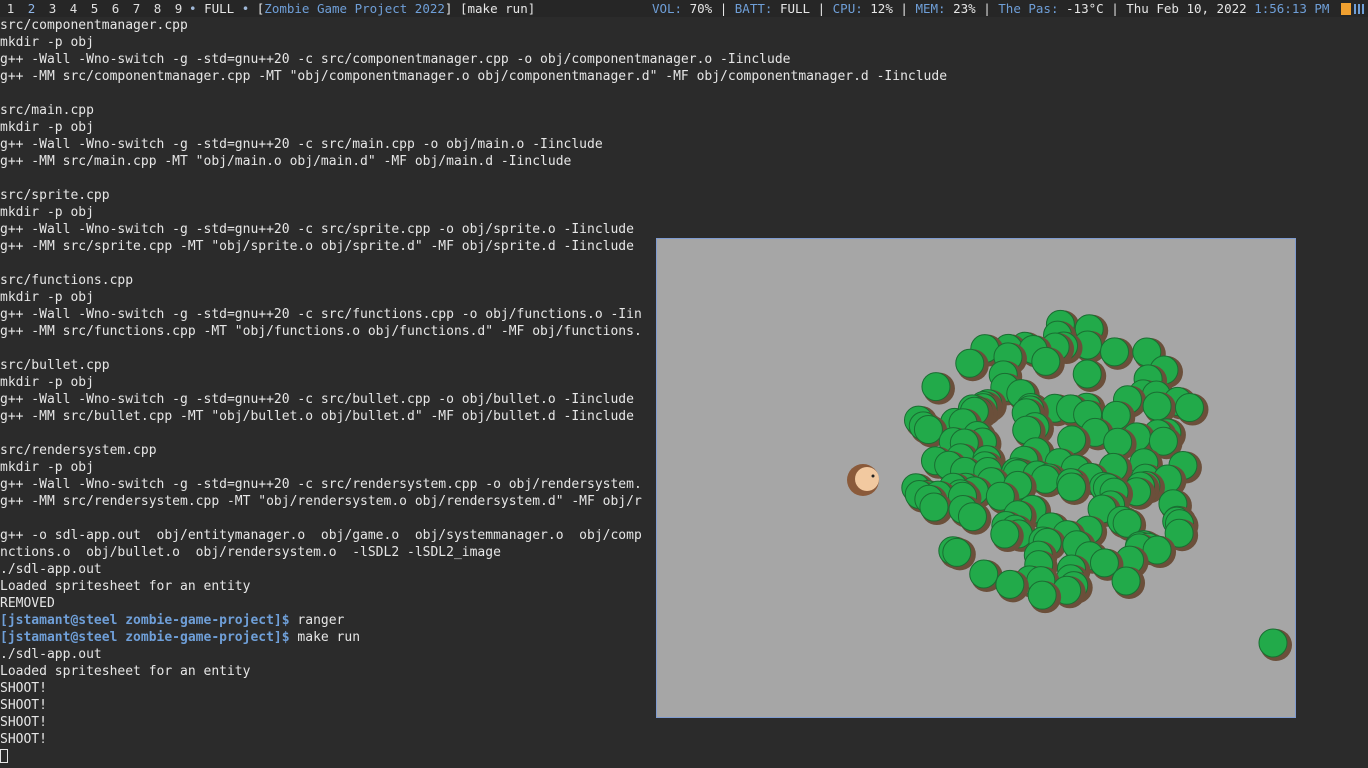 This screenshot has width=1368, height=768. I want to click on player-sprite, so click(863, 480).